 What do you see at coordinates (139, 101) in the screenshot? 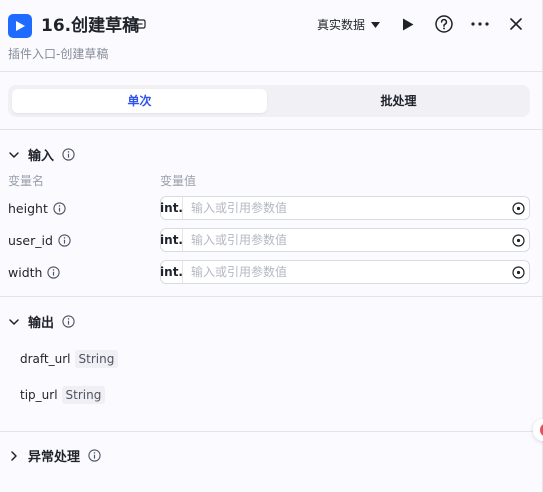
I see `tab-single: 单次` at bounding box center [139, 101].